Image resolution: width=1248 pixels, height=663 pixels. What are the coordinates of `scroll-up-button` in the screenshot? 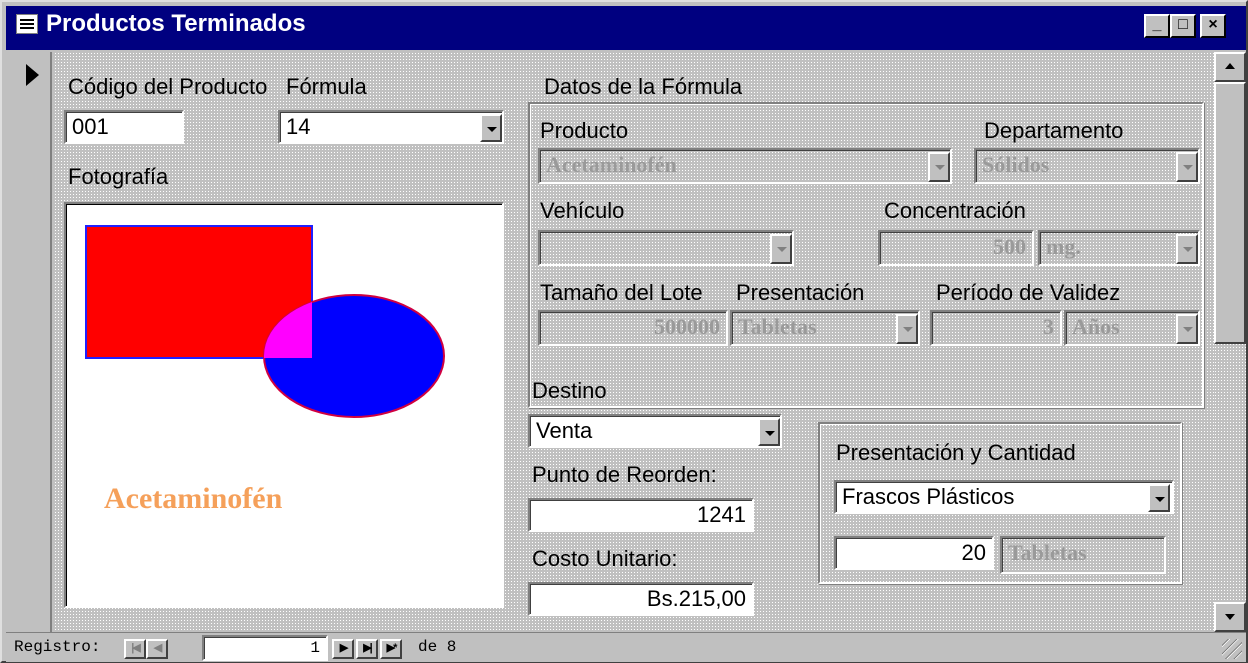 It's located at (1230, 67).